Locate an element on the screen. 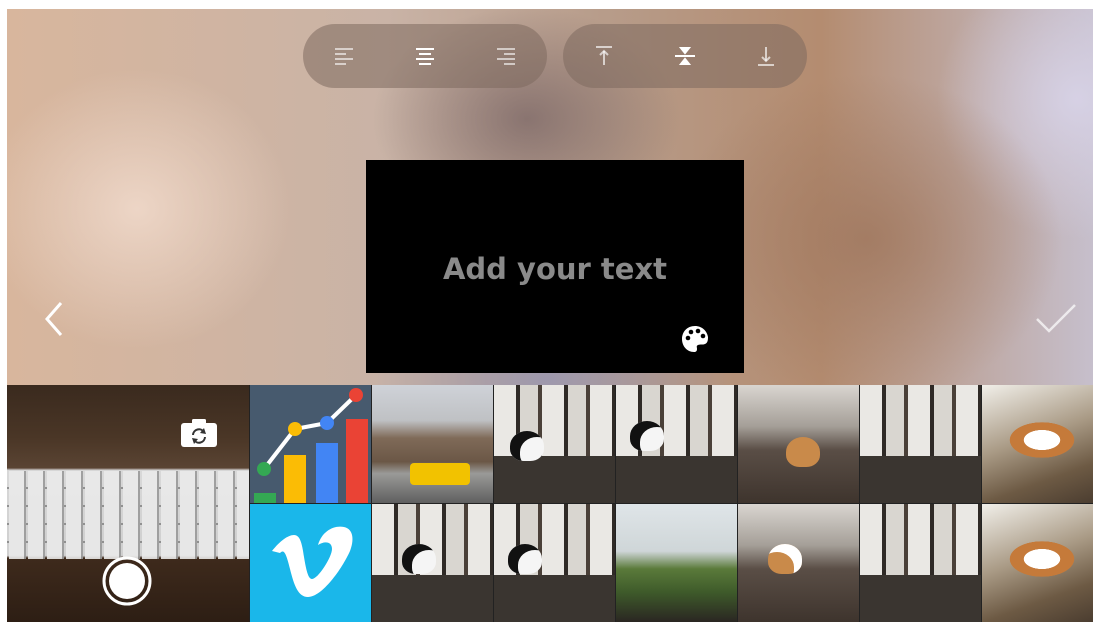  camera-preview-tile is located at coordinates (128, 503).